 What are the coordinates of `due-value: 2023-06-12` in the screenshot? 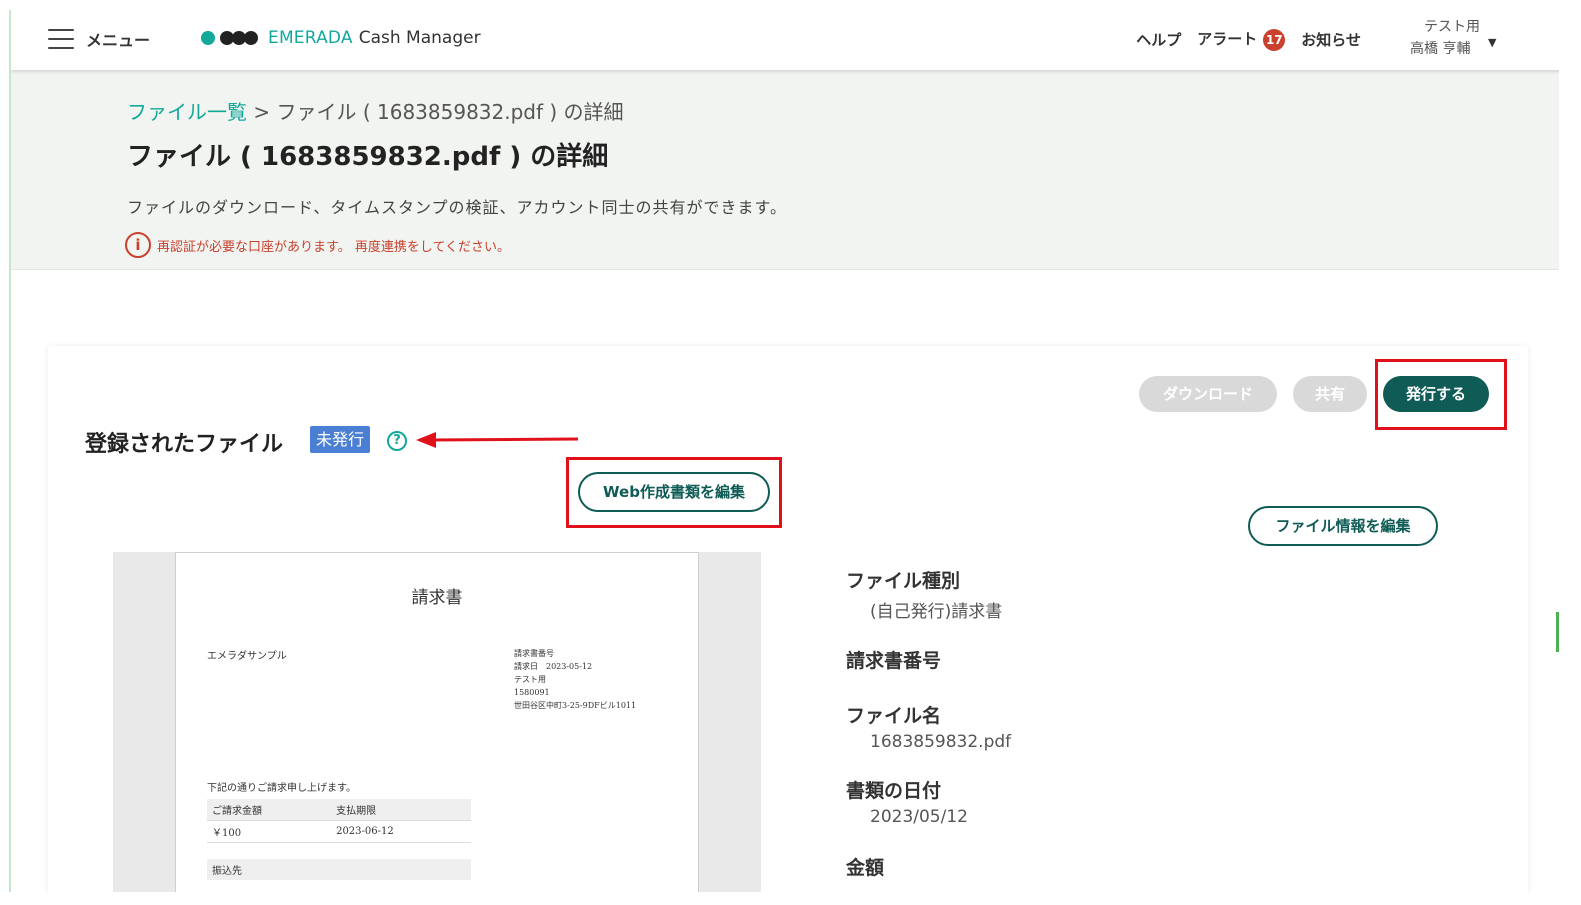 It's located at (401, 831).